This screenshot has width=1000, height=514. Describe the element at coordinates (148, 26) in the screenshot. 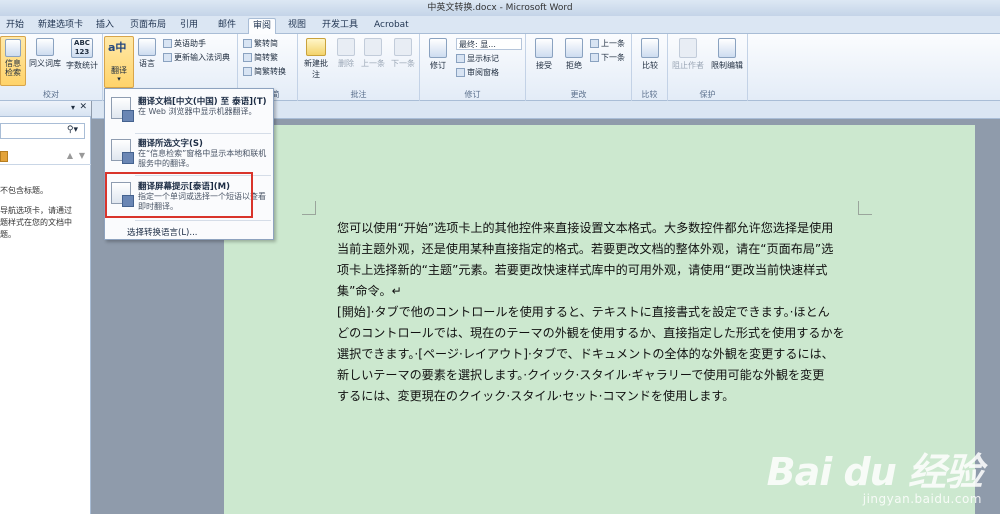

I see `tab-page-layout: 页面布局` at that location.